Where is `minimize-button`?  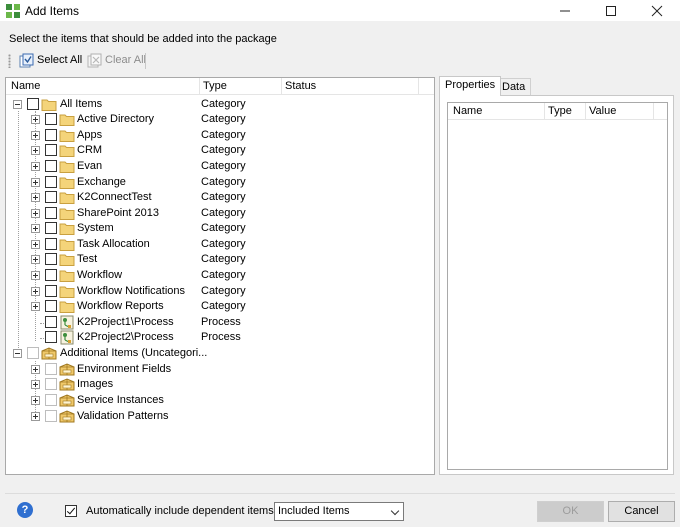 minimize-button is located at coordinates (565, 11).